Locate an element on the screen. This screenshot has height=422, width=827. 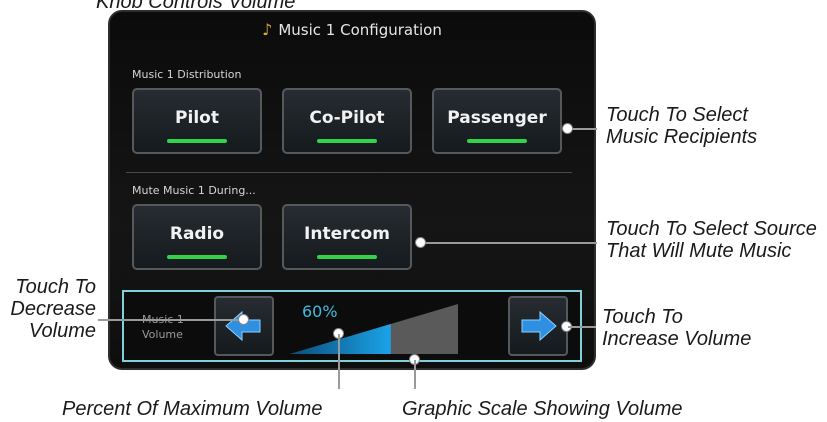
co-pilot-button: Co-Pilot is located at coordinates (347, 121).